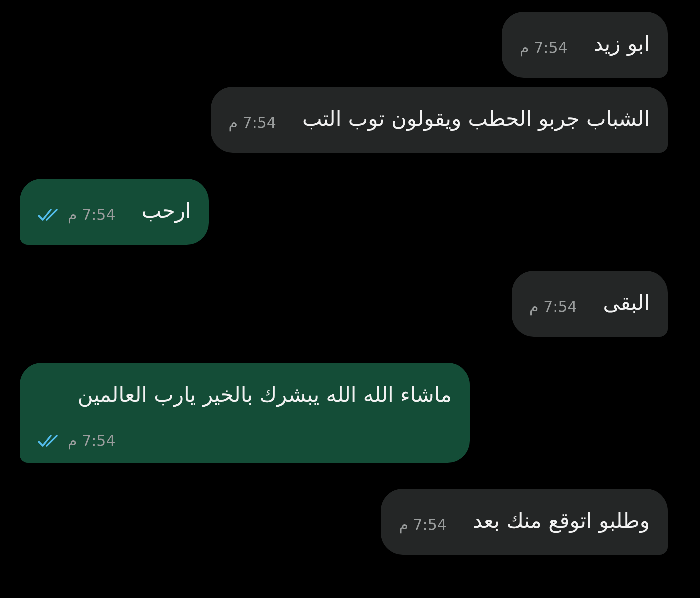  What do you see at coordinates (476, 119) in the screenshot?
I see `message-text: الشباب جربو الحطب ويقولون توب التب` at bounding box center [476, 119].